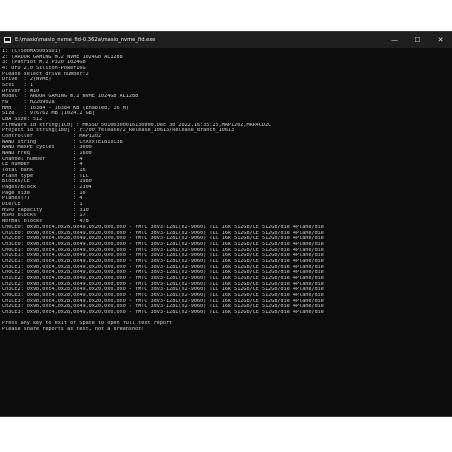 Image resolution: width=452 pixels, height=452 pixels. I want to click on minimize-button: —, so click(394, 40).